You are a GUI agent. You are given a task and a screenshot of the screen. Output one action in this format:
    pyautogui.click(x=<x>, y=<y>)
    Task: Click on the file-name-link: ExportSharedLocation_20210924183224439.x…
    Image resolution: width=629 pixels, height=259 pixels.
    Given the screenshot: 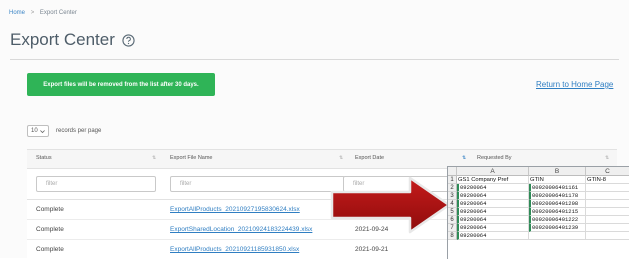 What is the action you would take?
    pyautogui.click(x=241, y=229)
    